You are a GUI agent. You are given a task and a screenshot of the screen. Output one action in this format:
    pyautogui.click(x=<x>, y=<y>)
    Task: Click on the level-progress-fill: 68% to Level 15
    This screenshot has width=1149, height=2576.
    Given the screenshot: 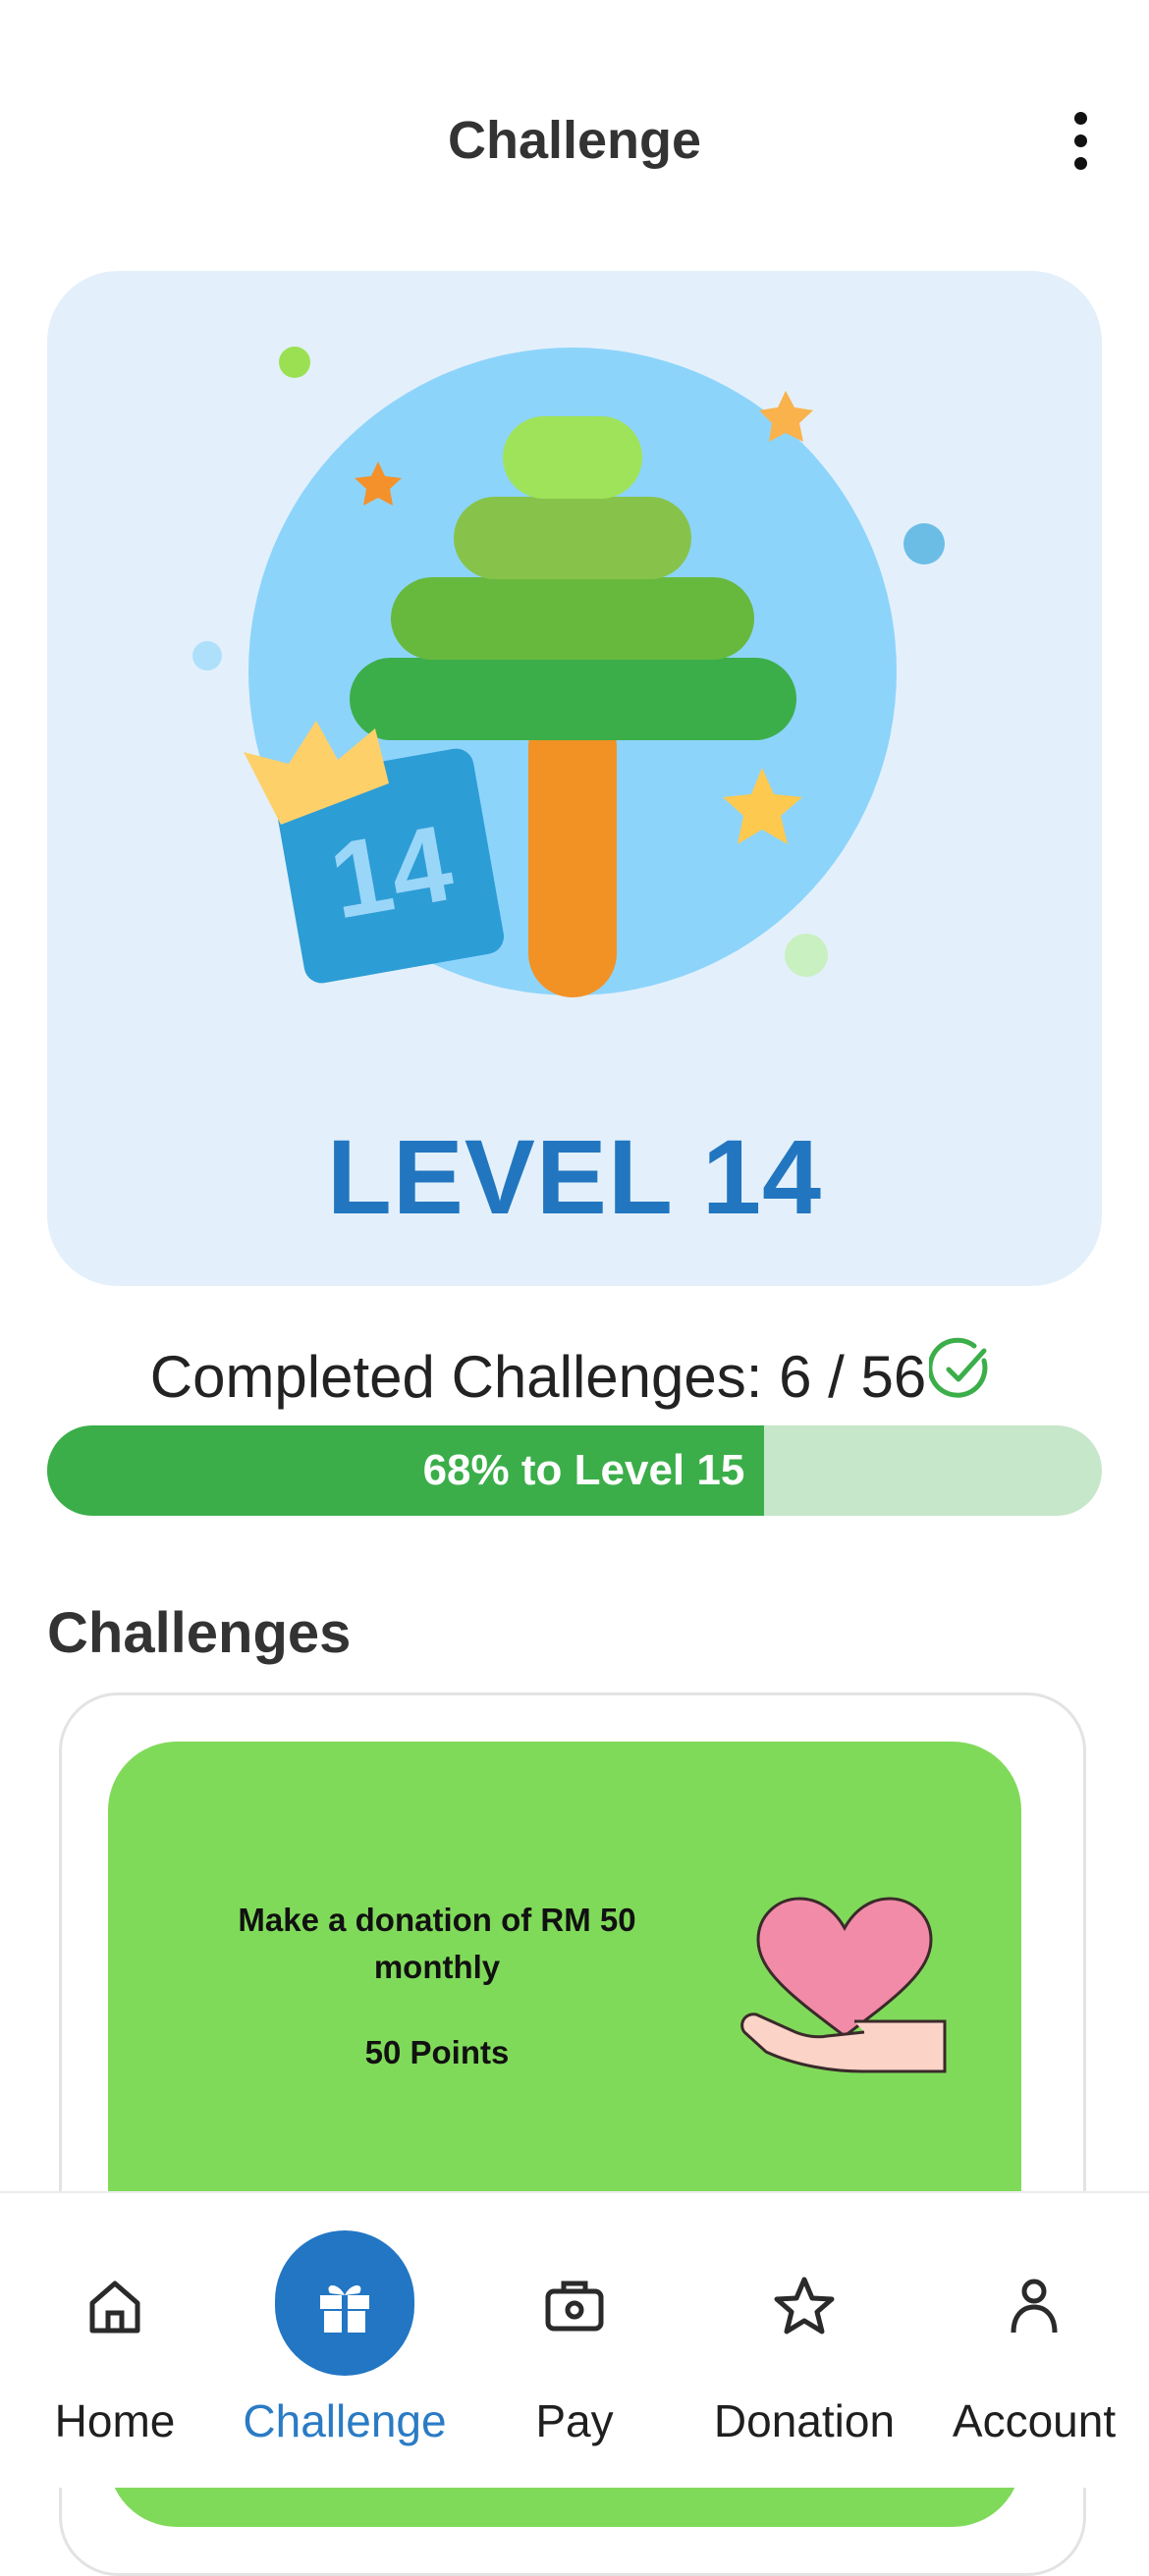 What is the action you would take?
    pyautogui.click(x=406, y=1470)
    